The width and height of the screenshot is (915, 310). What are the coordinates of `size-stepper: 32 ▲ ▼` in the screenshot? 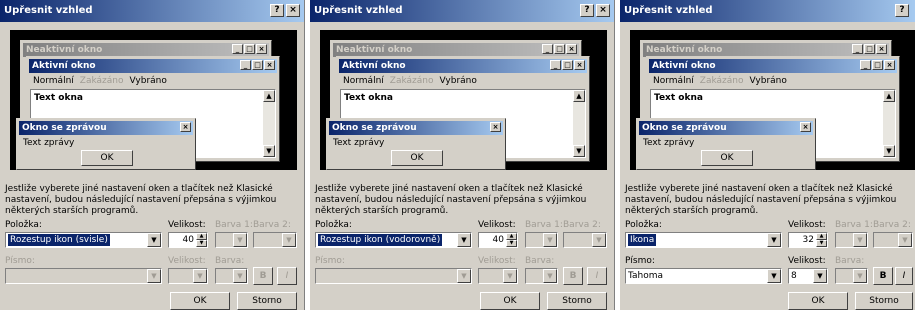 It's located at (808, 240).